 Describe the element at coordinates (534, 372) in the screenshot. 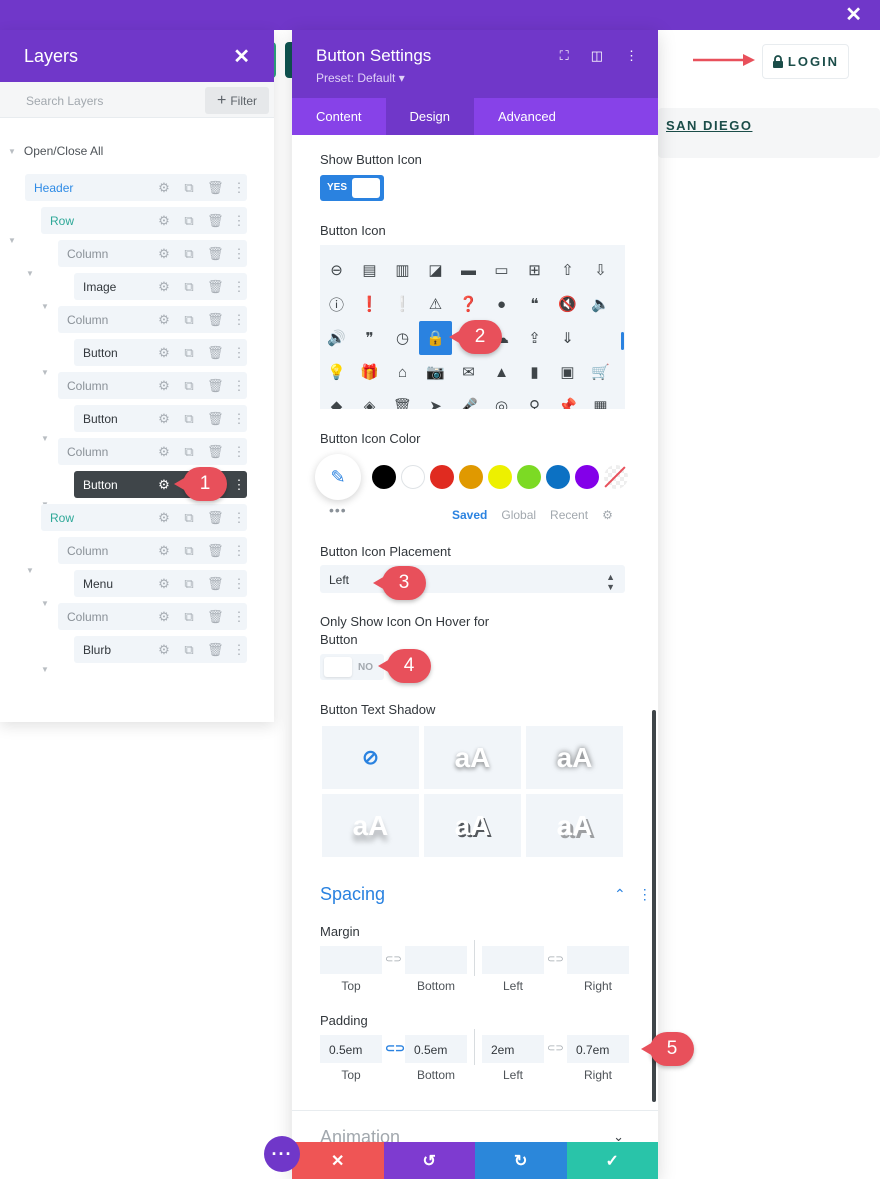

I see `bookmark-icon: ▮` at that location.